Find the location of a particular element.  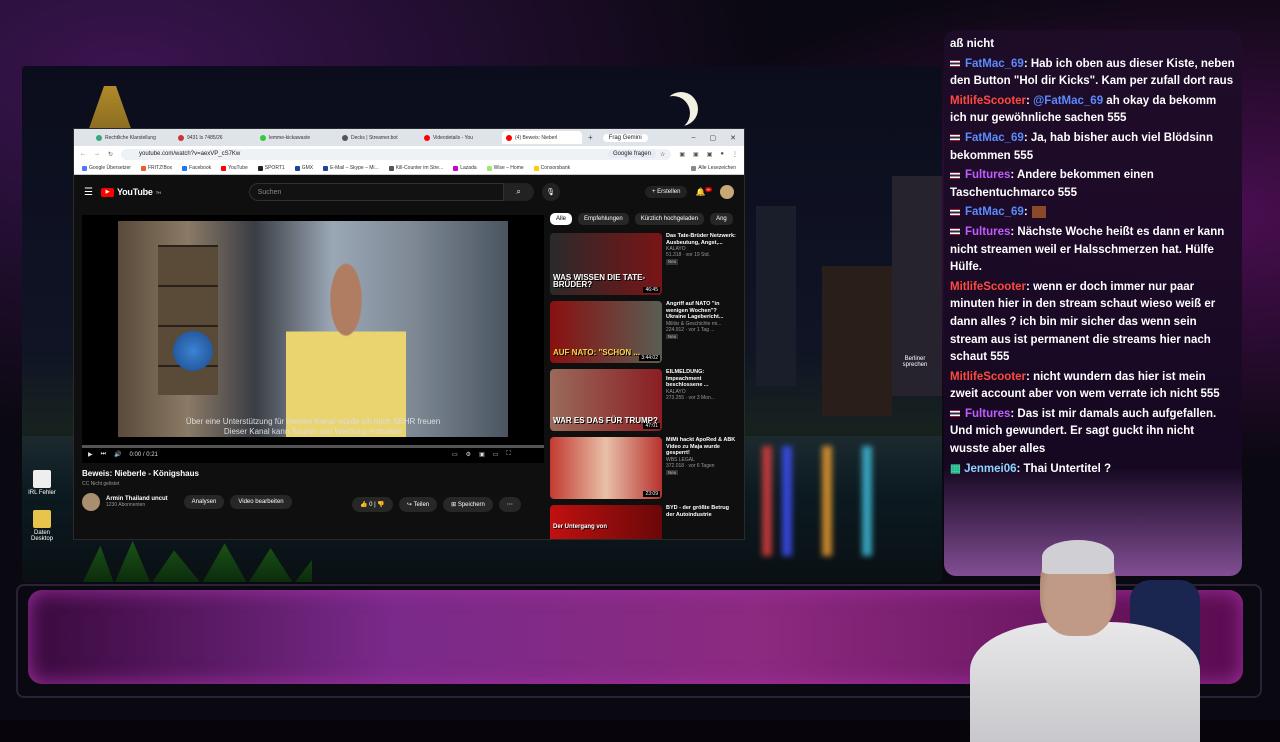

bookmark-item: Facebook is located at coordinates (196, 168).